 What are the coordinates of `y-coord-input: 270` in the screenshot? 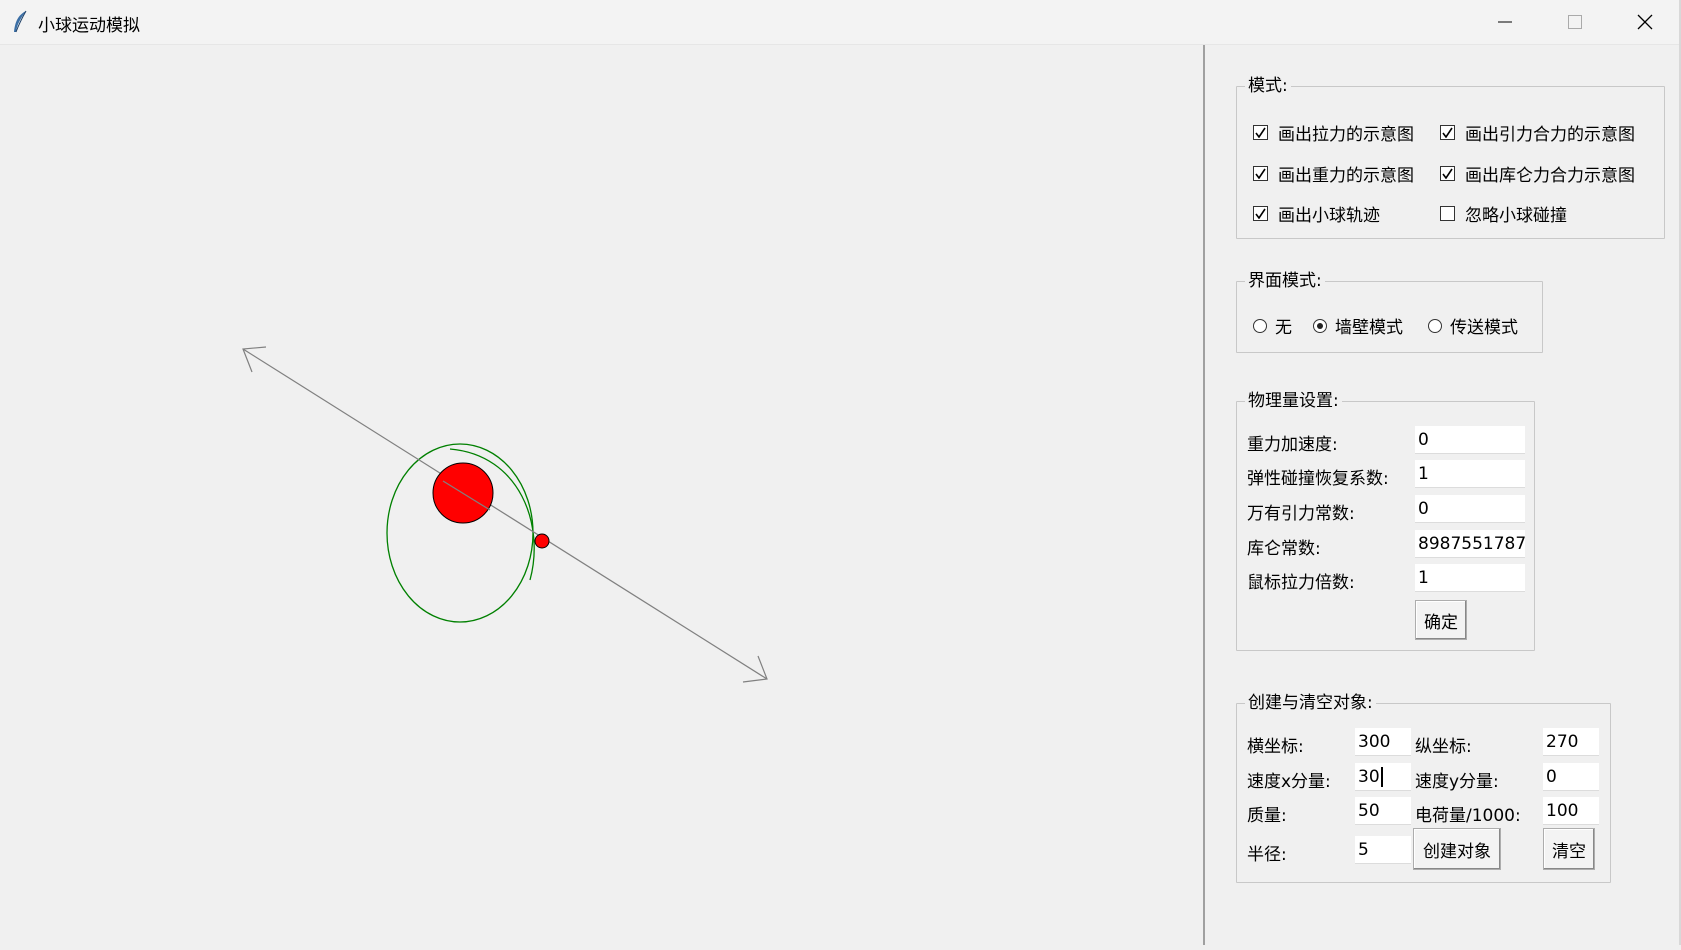 It's located at (1571, 742).